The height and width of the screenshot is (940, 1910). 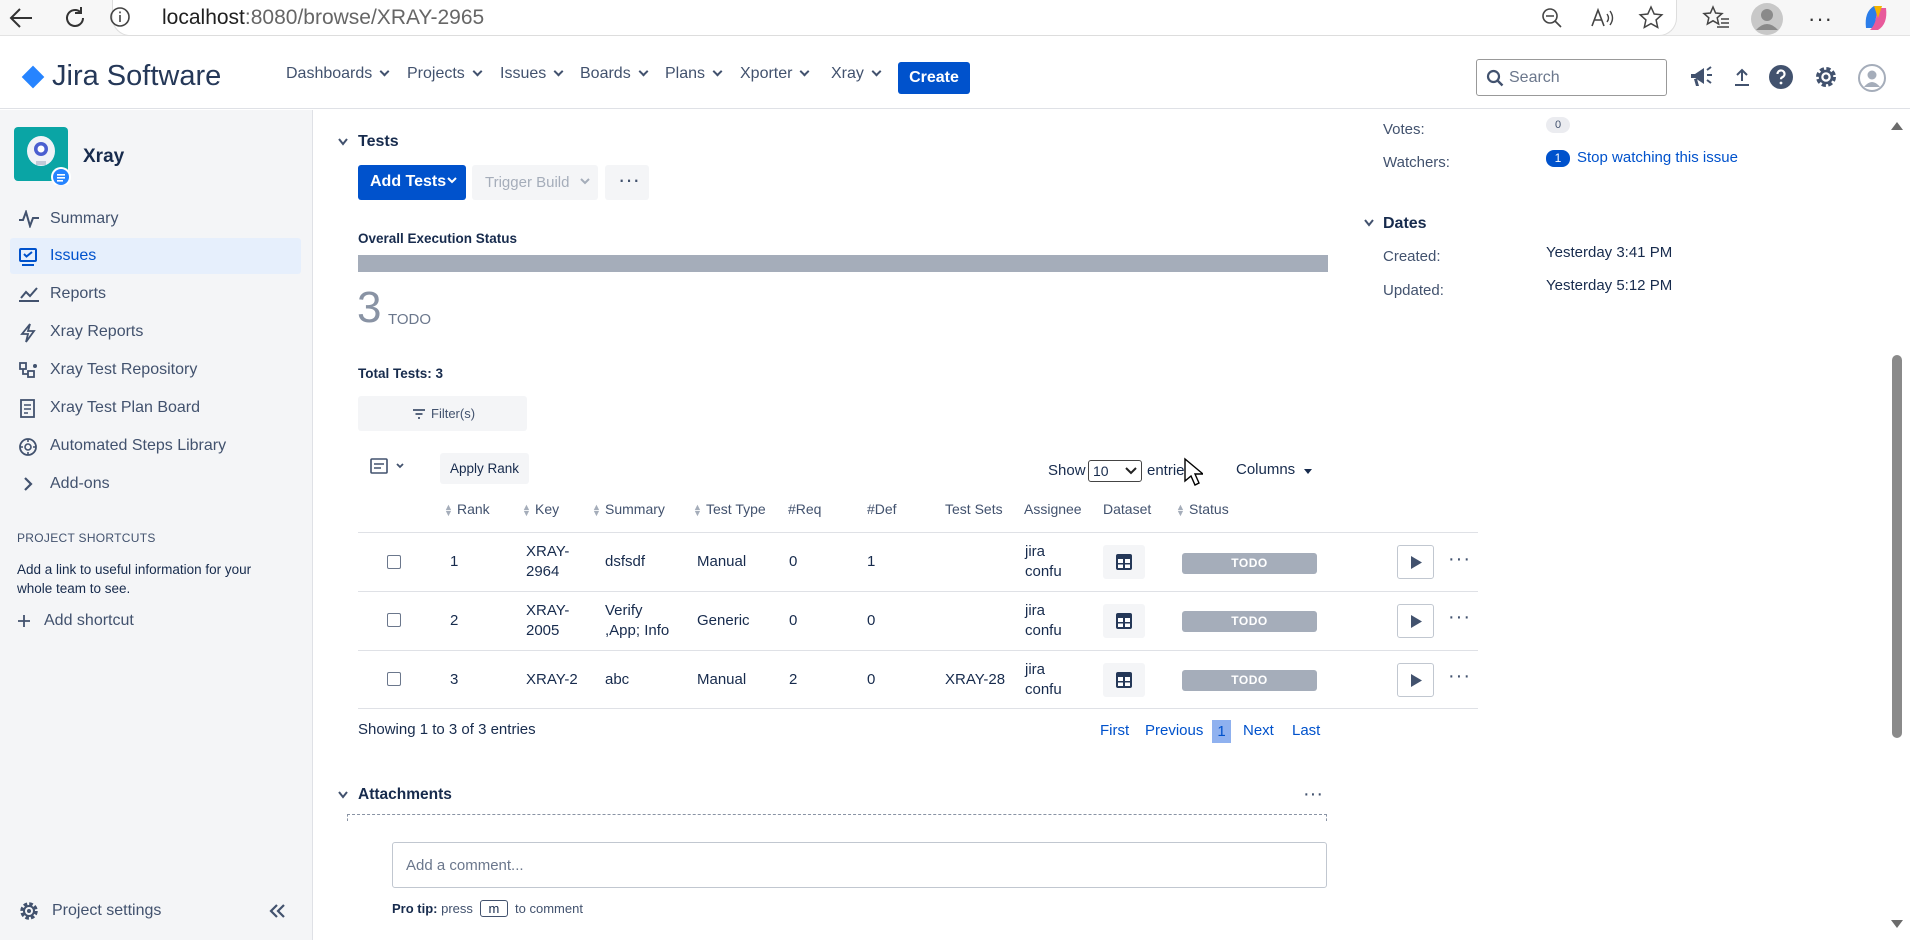 I want to click on sidebar-item-reports: Reports, so click(x=155, y=294).